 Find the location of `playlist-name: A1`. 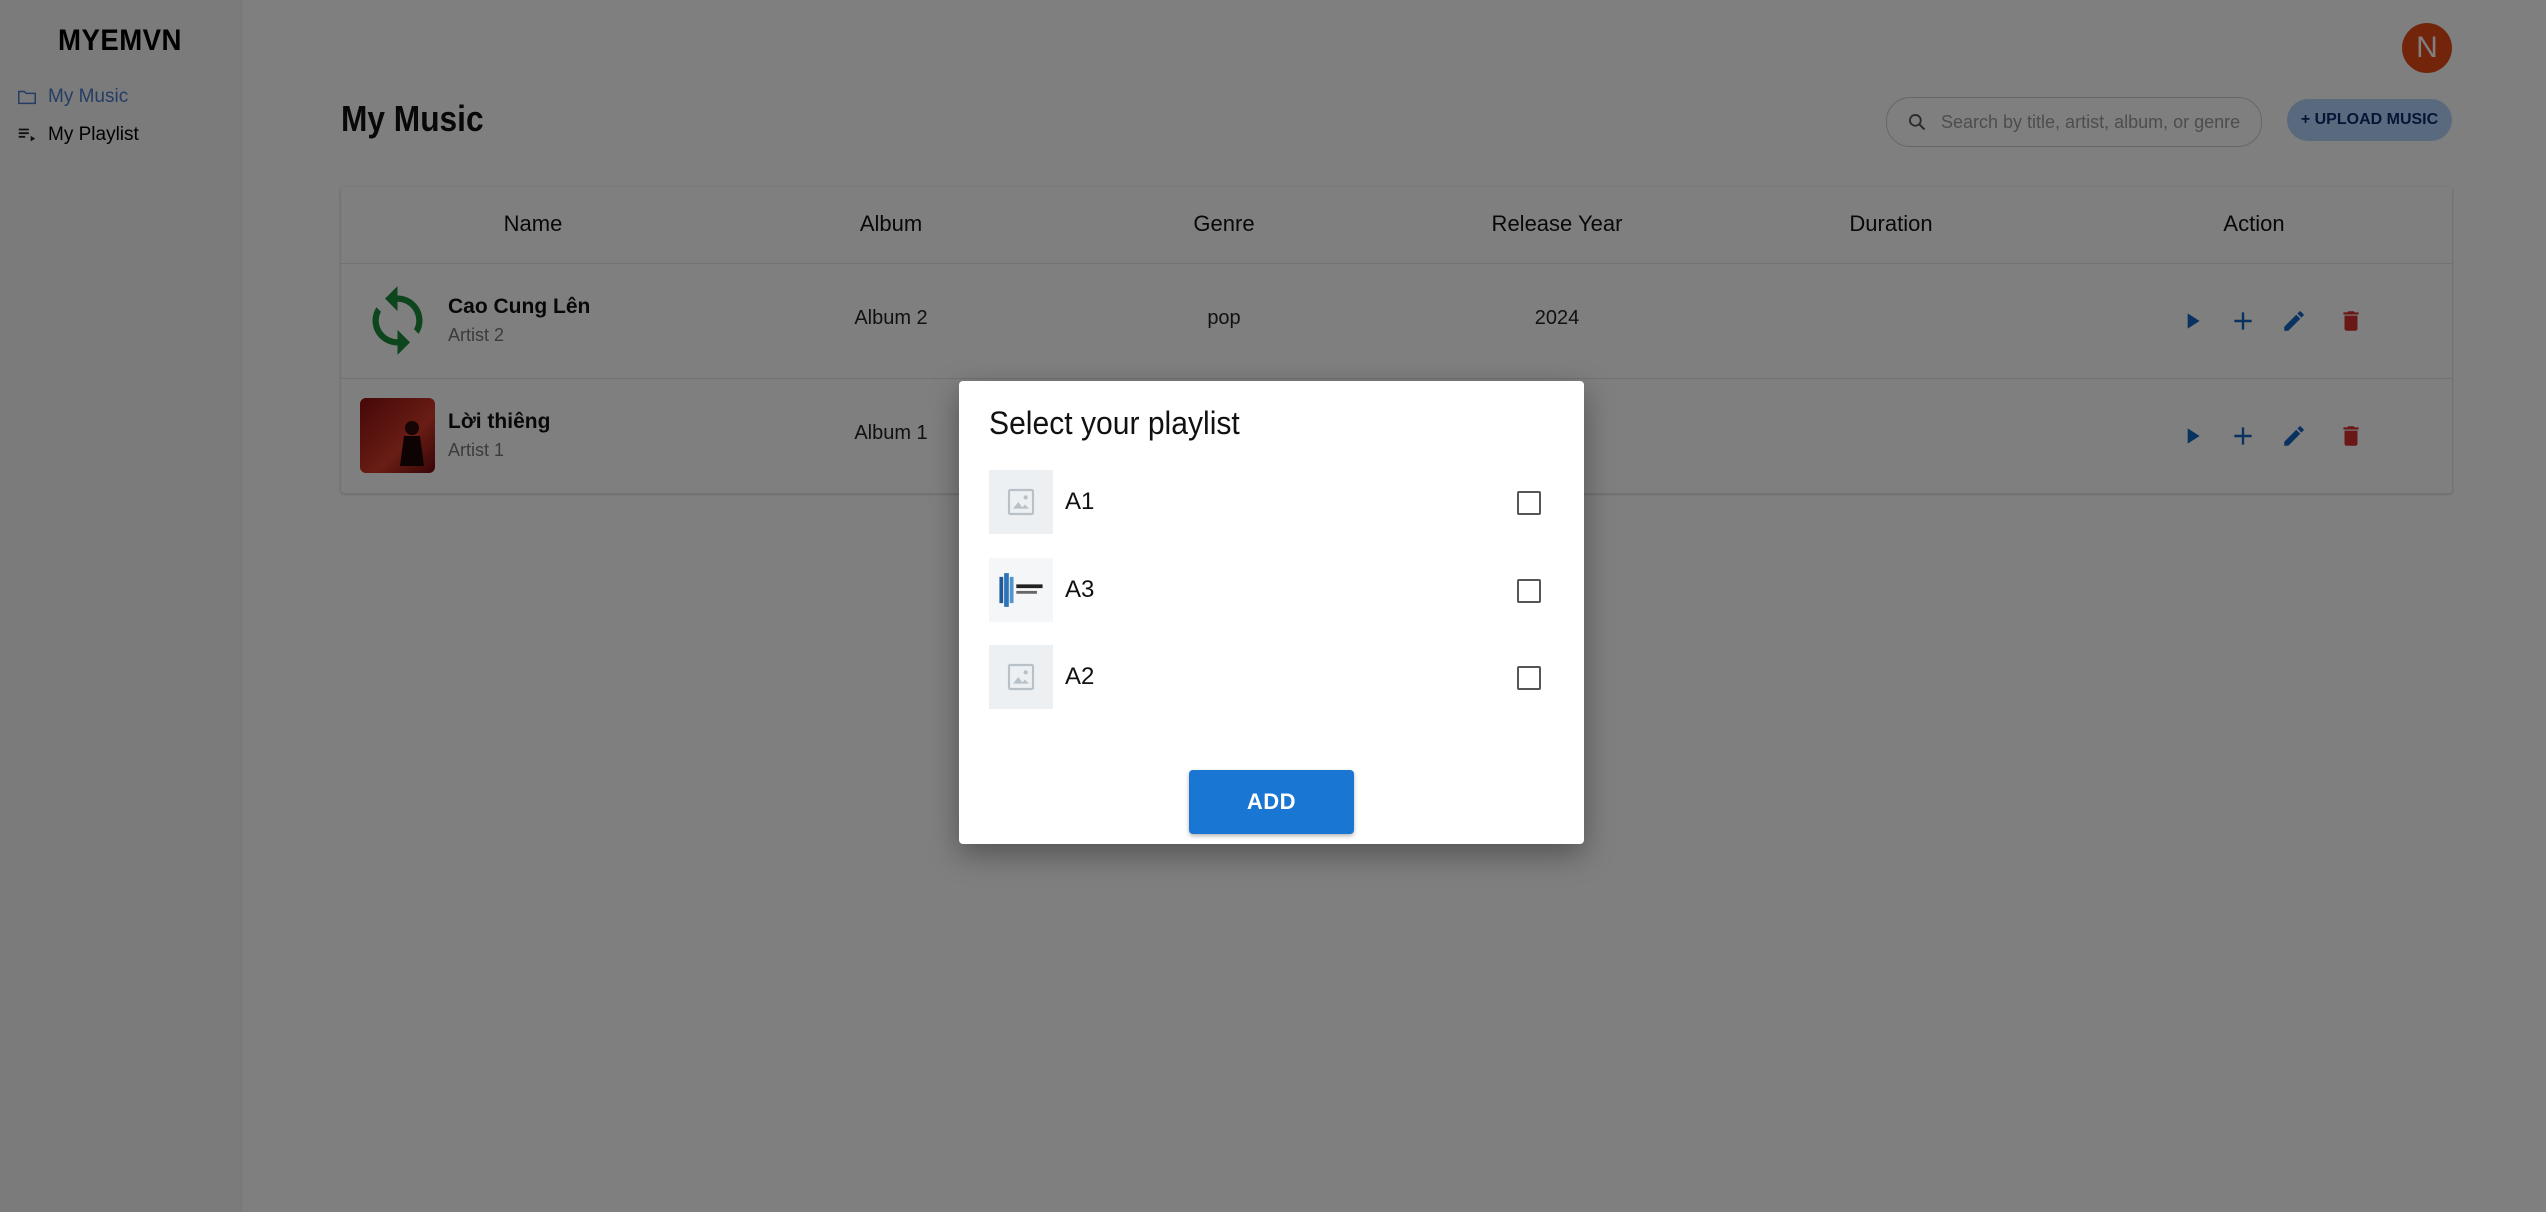

playlist-name: A1 is located at coordinates (1080, 501).